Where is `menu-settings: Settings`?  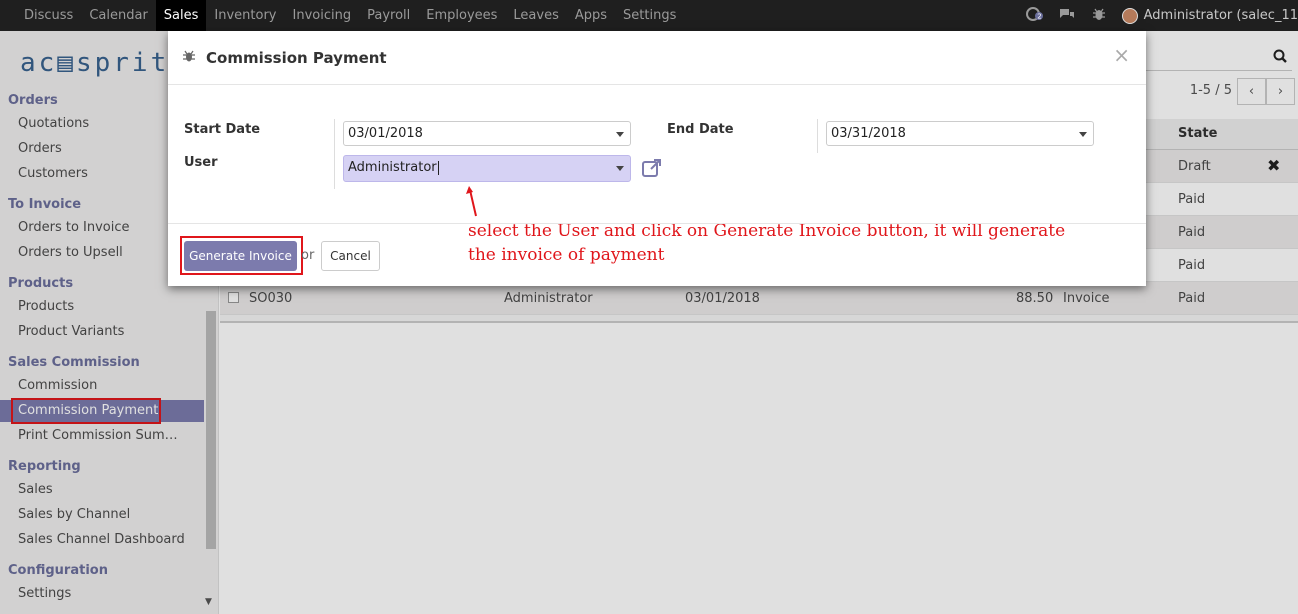 menu-settings: Settings is located at coordinates (649, 15).